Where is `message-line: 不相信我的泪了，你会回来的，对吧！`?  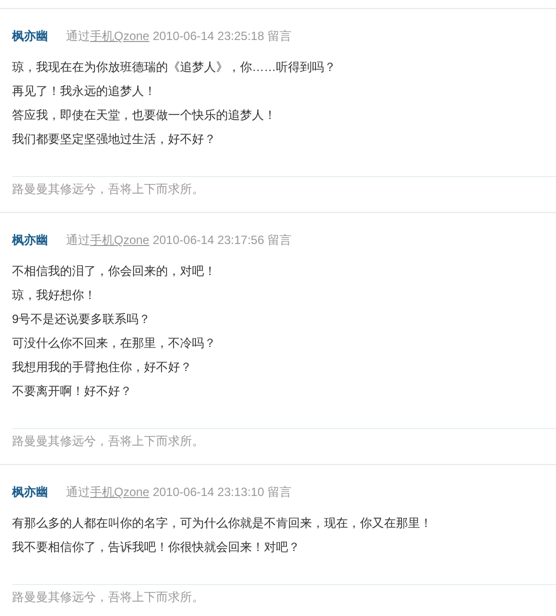 message-line: 不相信我的泪了，你会回来的，对吧！ is located at coordinates (114, 271).